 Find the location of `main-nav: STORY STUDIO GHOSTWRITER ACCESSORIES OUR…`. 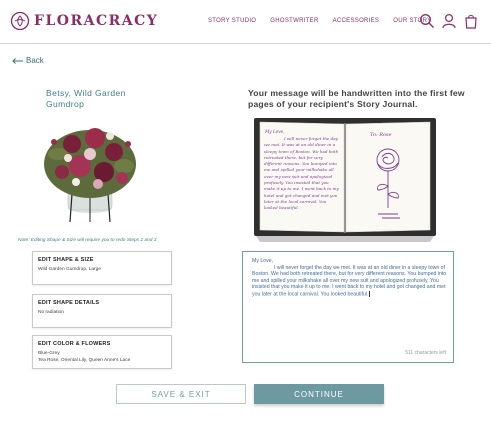

main-nav: STORY STUDIO GHOSTWRITER ACCESSORIES OUR… is located at coordinates (326, 21).